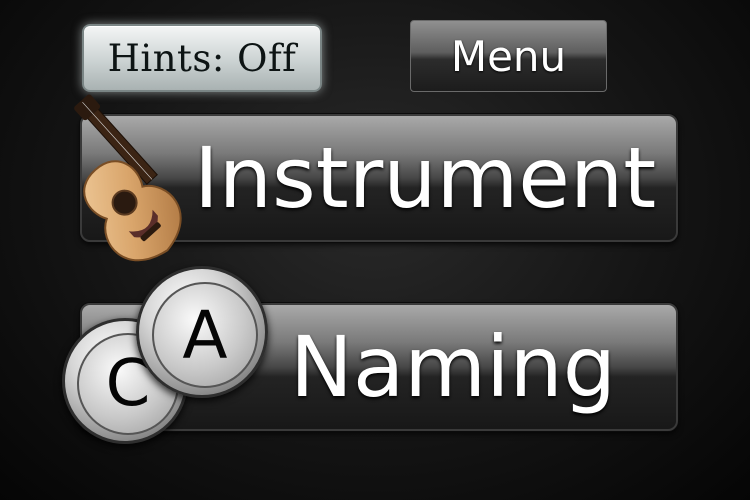 Image resolution: width=750 pixels, height=500 pixels. I want to click on menu-label: Menu, so click(508, 56).